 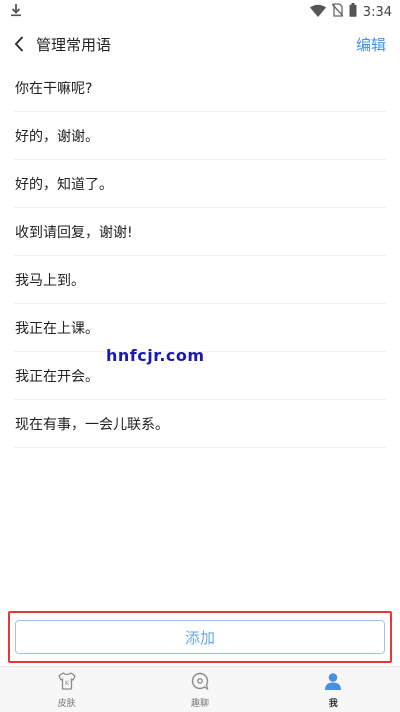 What do you see at coordinates (74, 44) in the screenshot?
I see `page-title: 管理常用语` at bounding box center [74, 44].